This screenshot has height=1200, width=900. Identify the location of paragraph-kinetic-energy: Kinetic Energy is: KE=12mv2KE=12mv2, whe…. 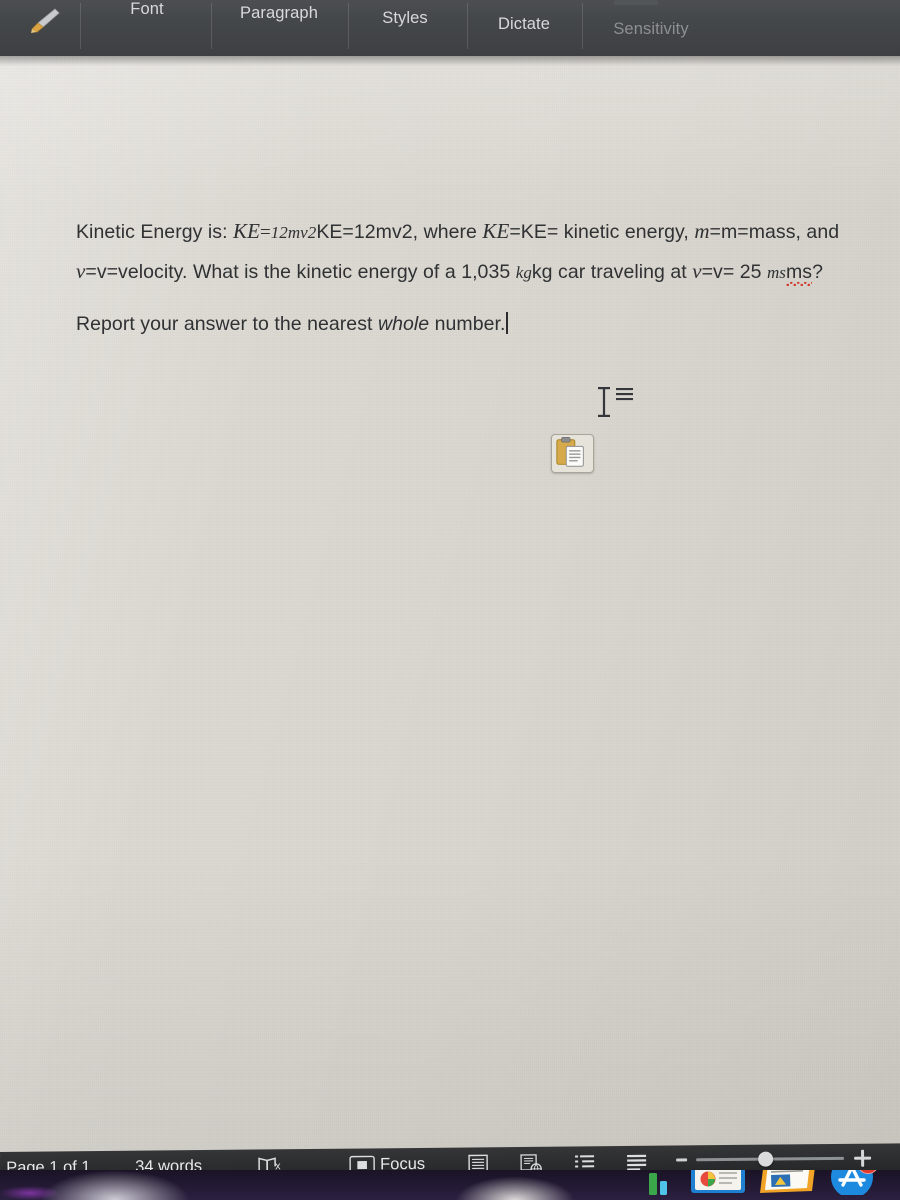
(481, 252).